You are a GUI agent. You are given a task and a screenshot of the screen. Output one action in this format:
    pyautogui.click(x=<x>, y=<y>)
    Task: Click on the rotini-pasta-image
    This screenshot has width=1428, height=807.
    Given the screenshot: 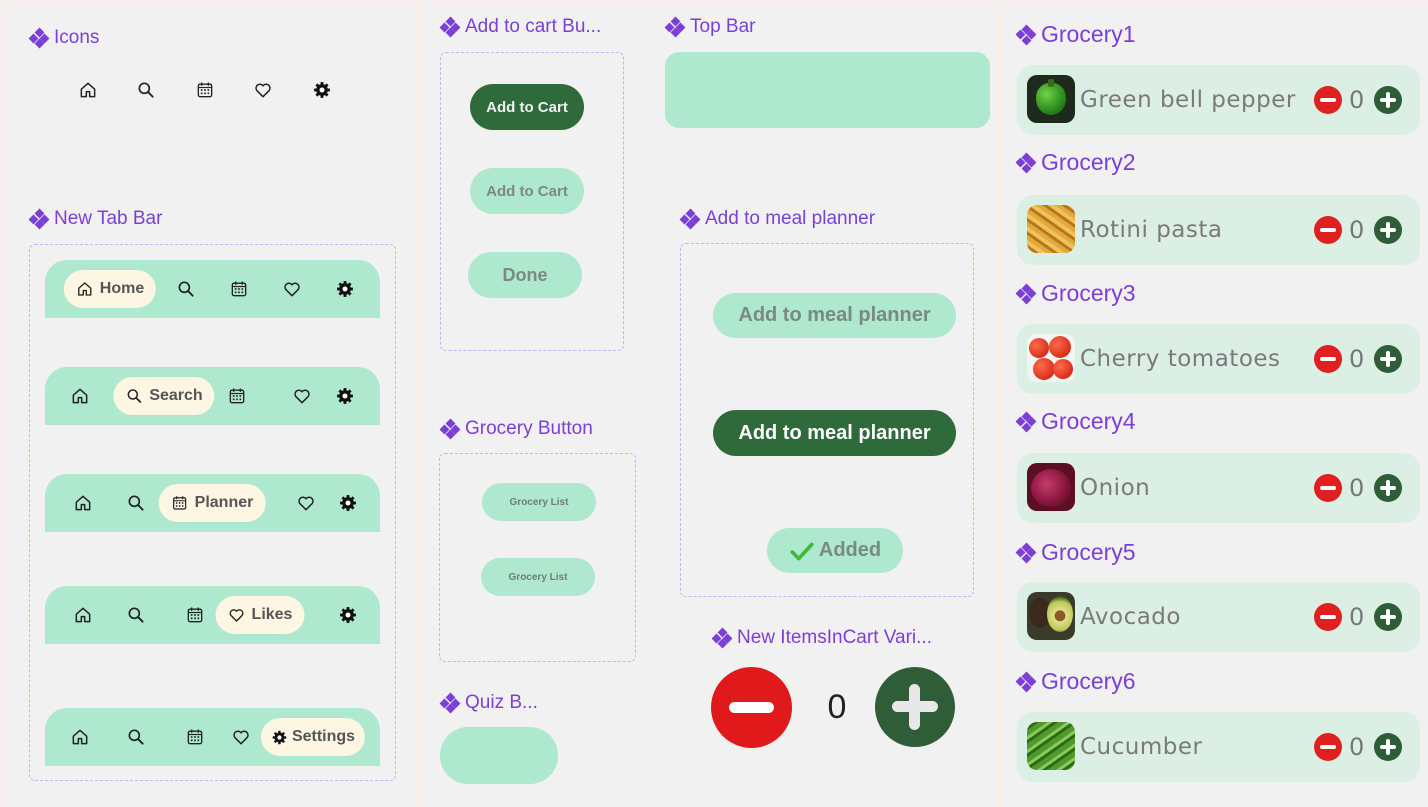 What is the action you would take?
    pyautogui.click(x=1051, y=229)
    